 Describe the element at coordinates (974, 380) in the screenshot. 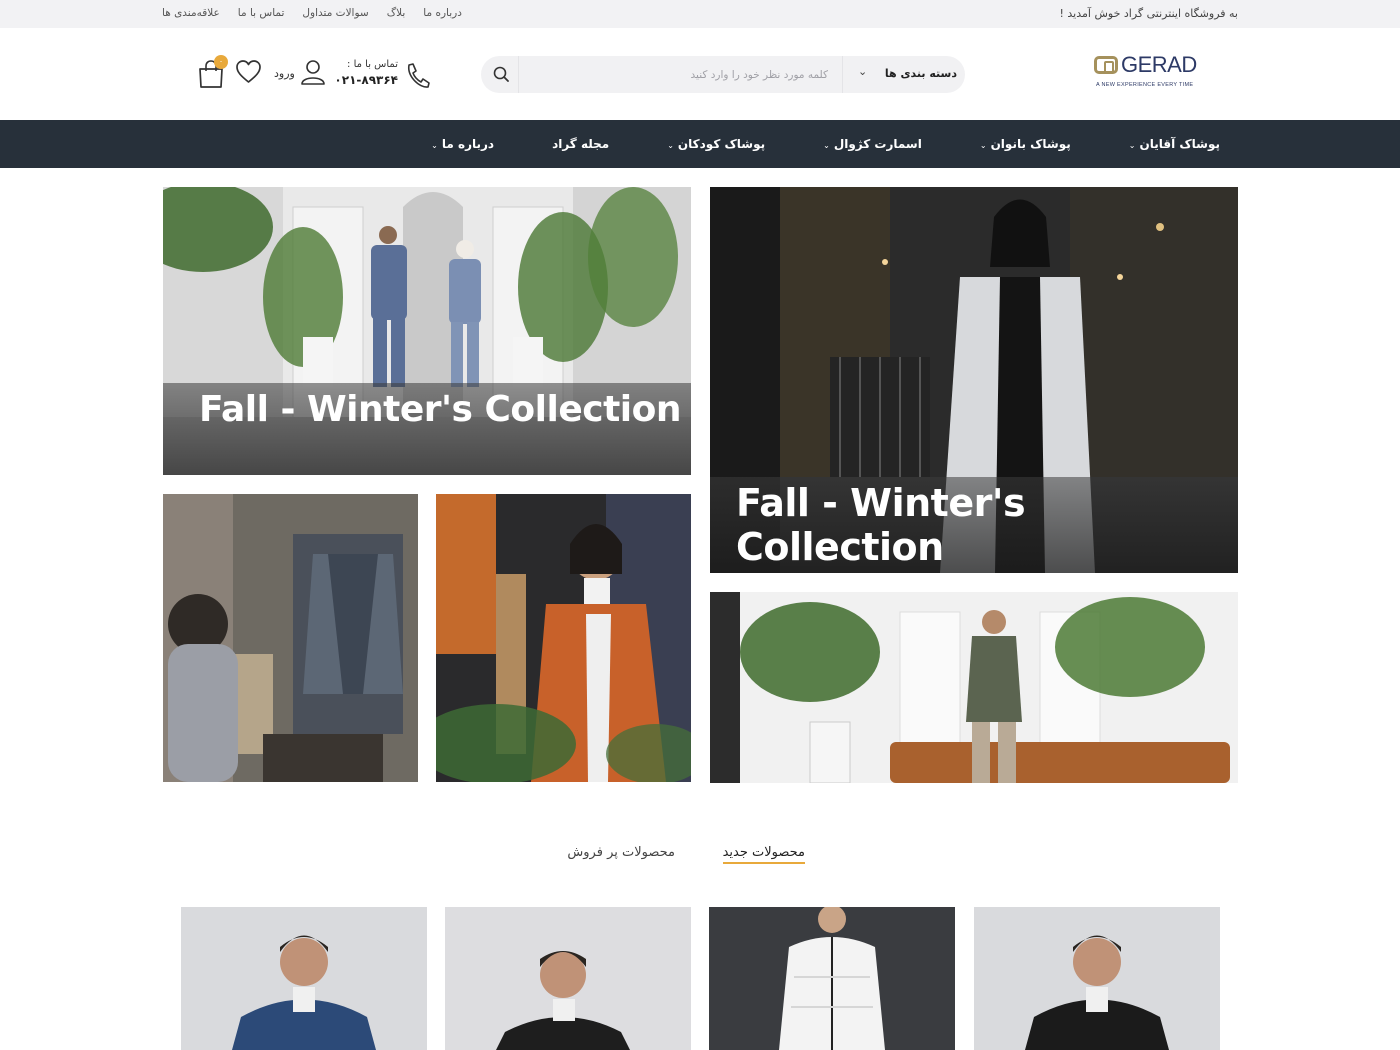

I see `banner-women-coat-collection: Fall - Winter's Collection` at that location.